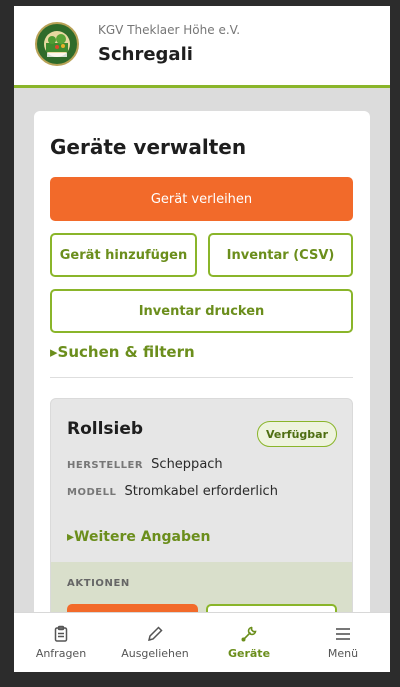 Image resolution: width=400 pixels, height=687 pixels. Describe the element at coordinates (105, 465) in the screenshot. I see `attr-key: HERSTELLER` at that location.